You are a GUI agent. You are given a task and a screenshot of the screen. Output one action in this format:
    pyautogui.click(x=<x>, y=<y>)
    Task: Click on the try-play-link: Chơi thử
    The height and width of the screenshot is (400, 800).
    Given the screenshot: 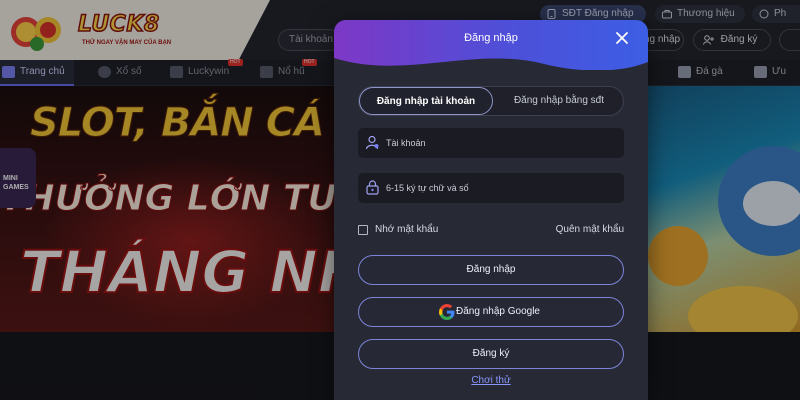 What is the action you would take?
    pyautogui.click(x=491, y=380)
    